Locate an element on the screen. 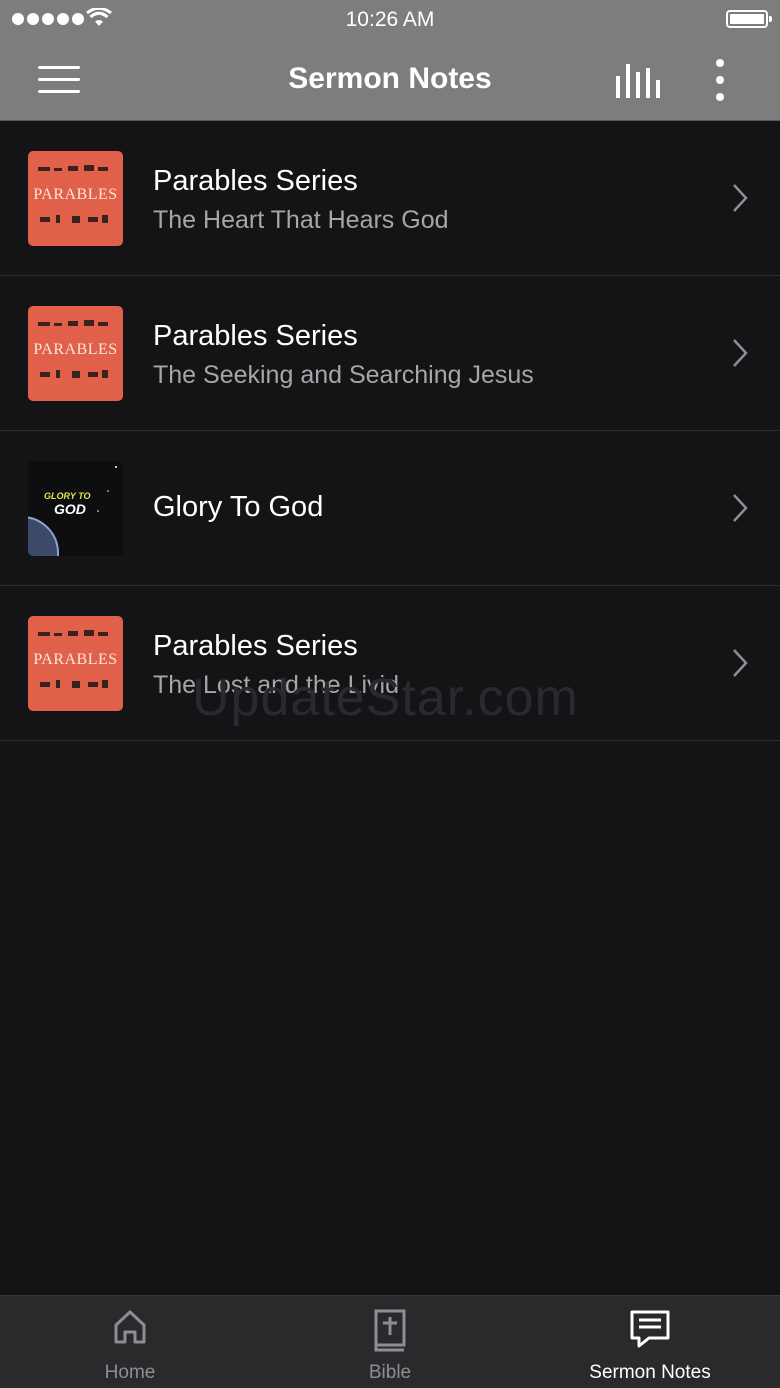  tab-home: Home is located at coordinates (130, 1342).